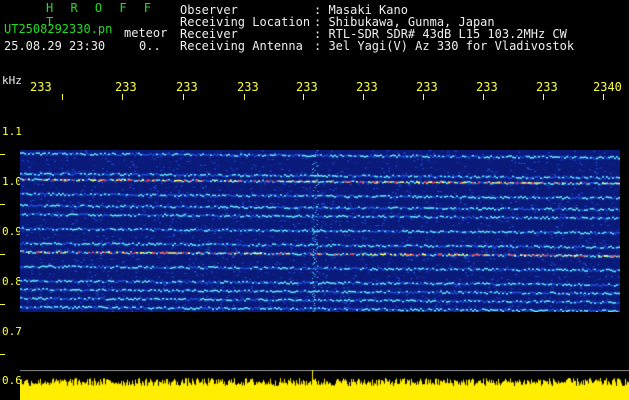 The image size is (629, 400). Describe the element at coordinates (150, 46) in the screenshot. I see `timestamp-extra: 0..` at that location.